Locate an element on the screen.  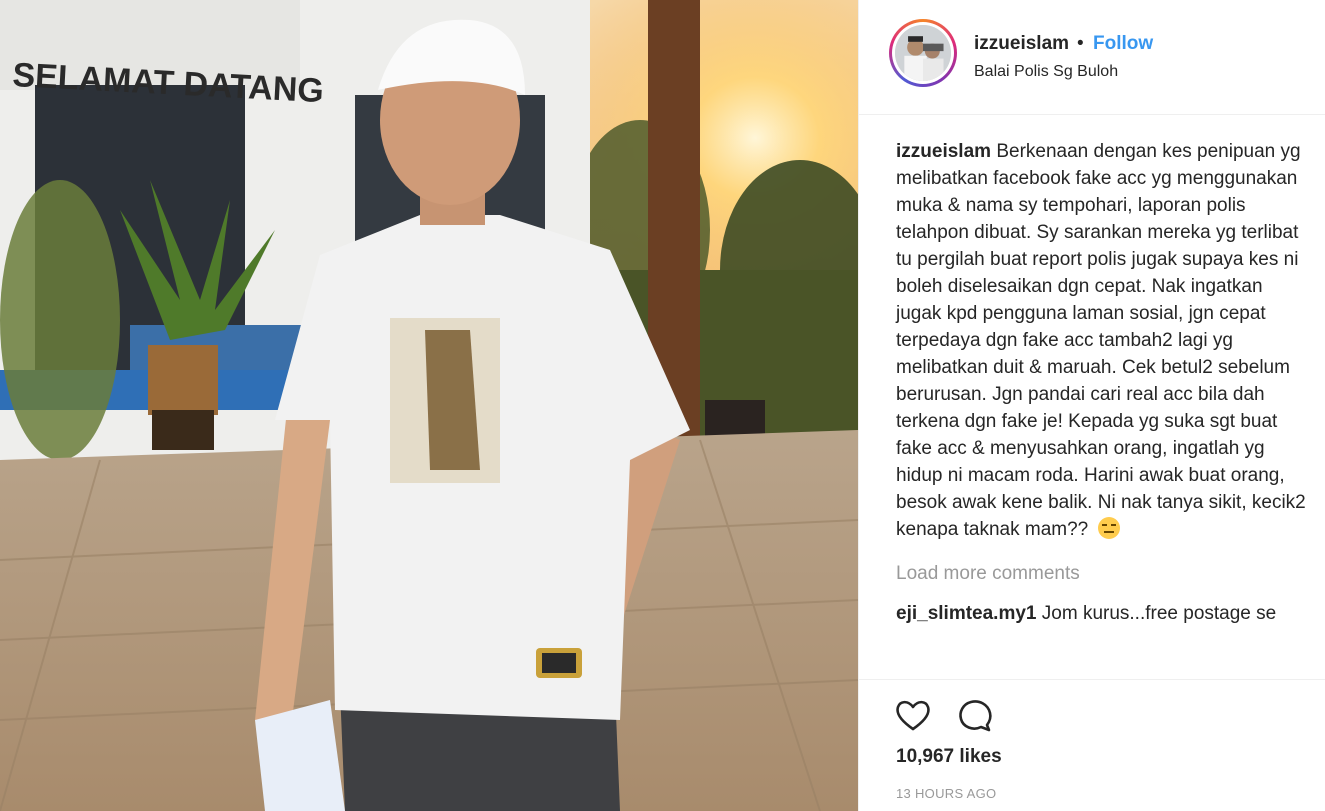
heart-icon is located at coordinates (913, 715).